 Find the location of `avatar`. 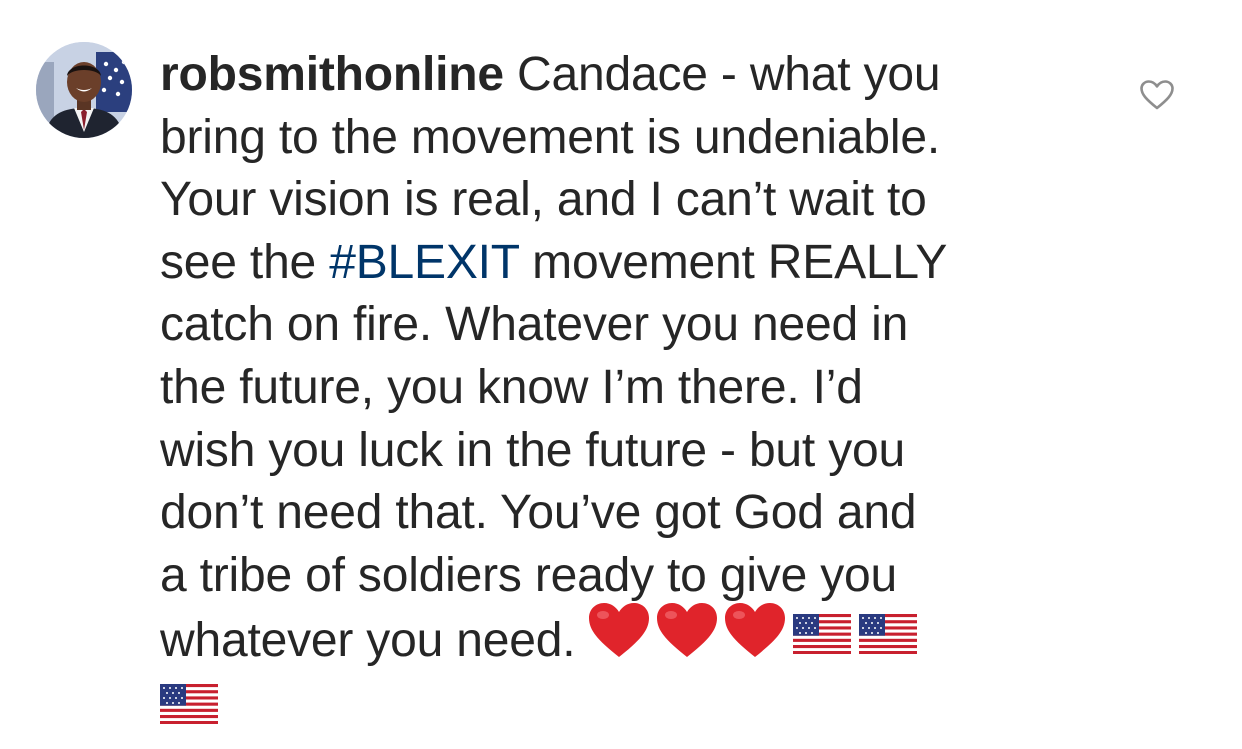

avatar is located at coordinates (84, 90).